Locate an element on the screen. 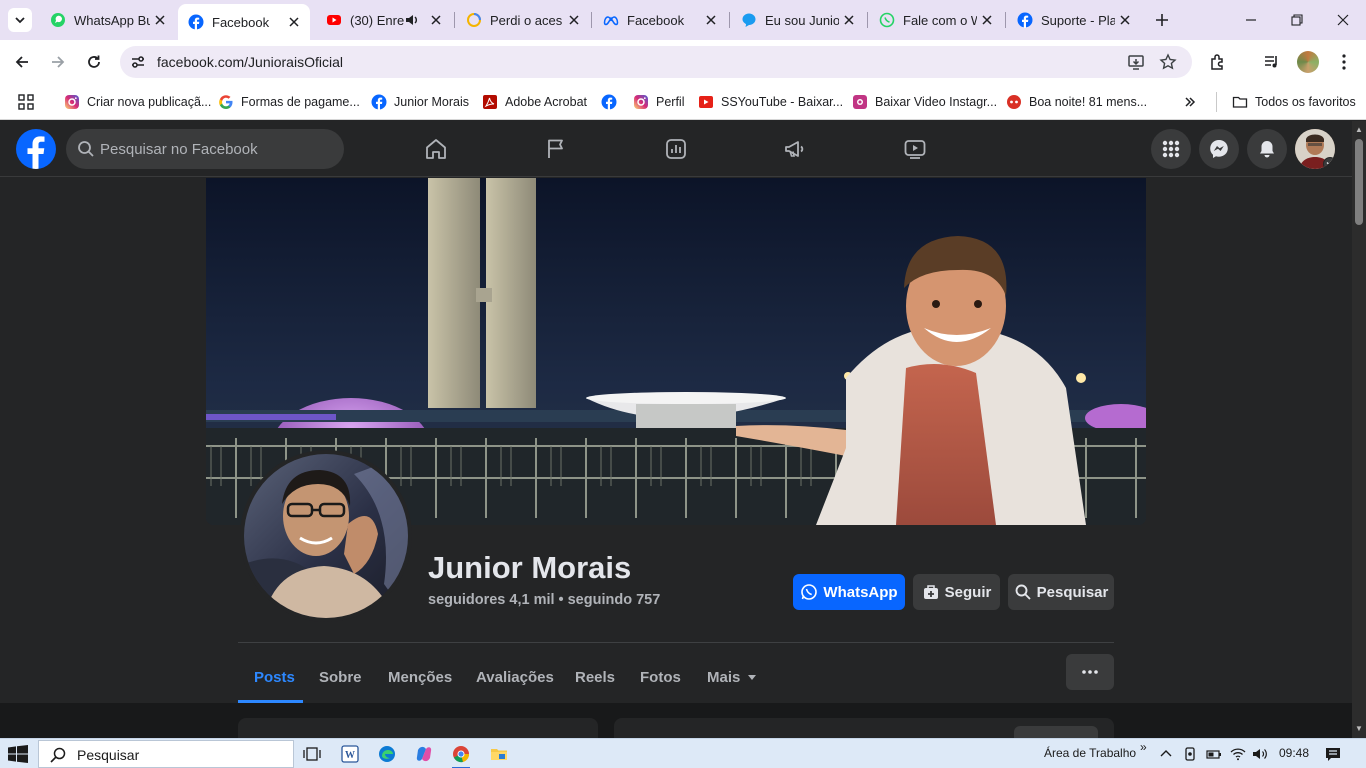  notification-center-button is located at coordinates (1333, 754).